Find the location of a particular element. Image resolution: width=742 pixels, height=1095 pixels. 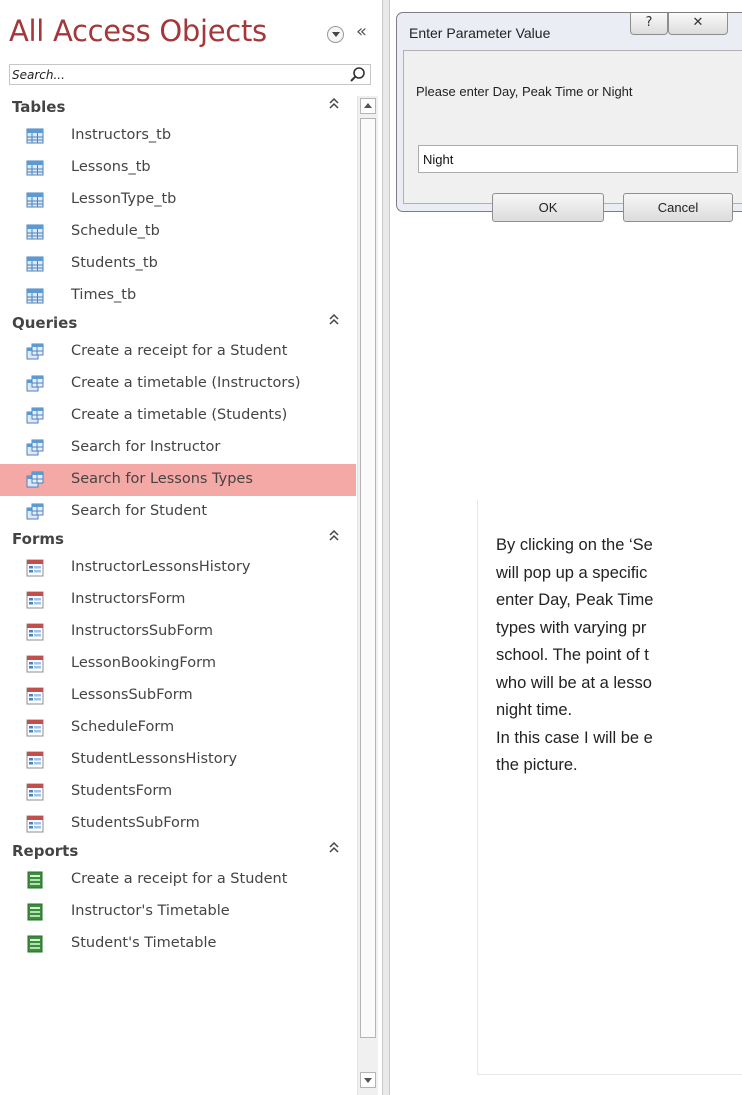

help-button: ? is located at coordinates (649, 24).